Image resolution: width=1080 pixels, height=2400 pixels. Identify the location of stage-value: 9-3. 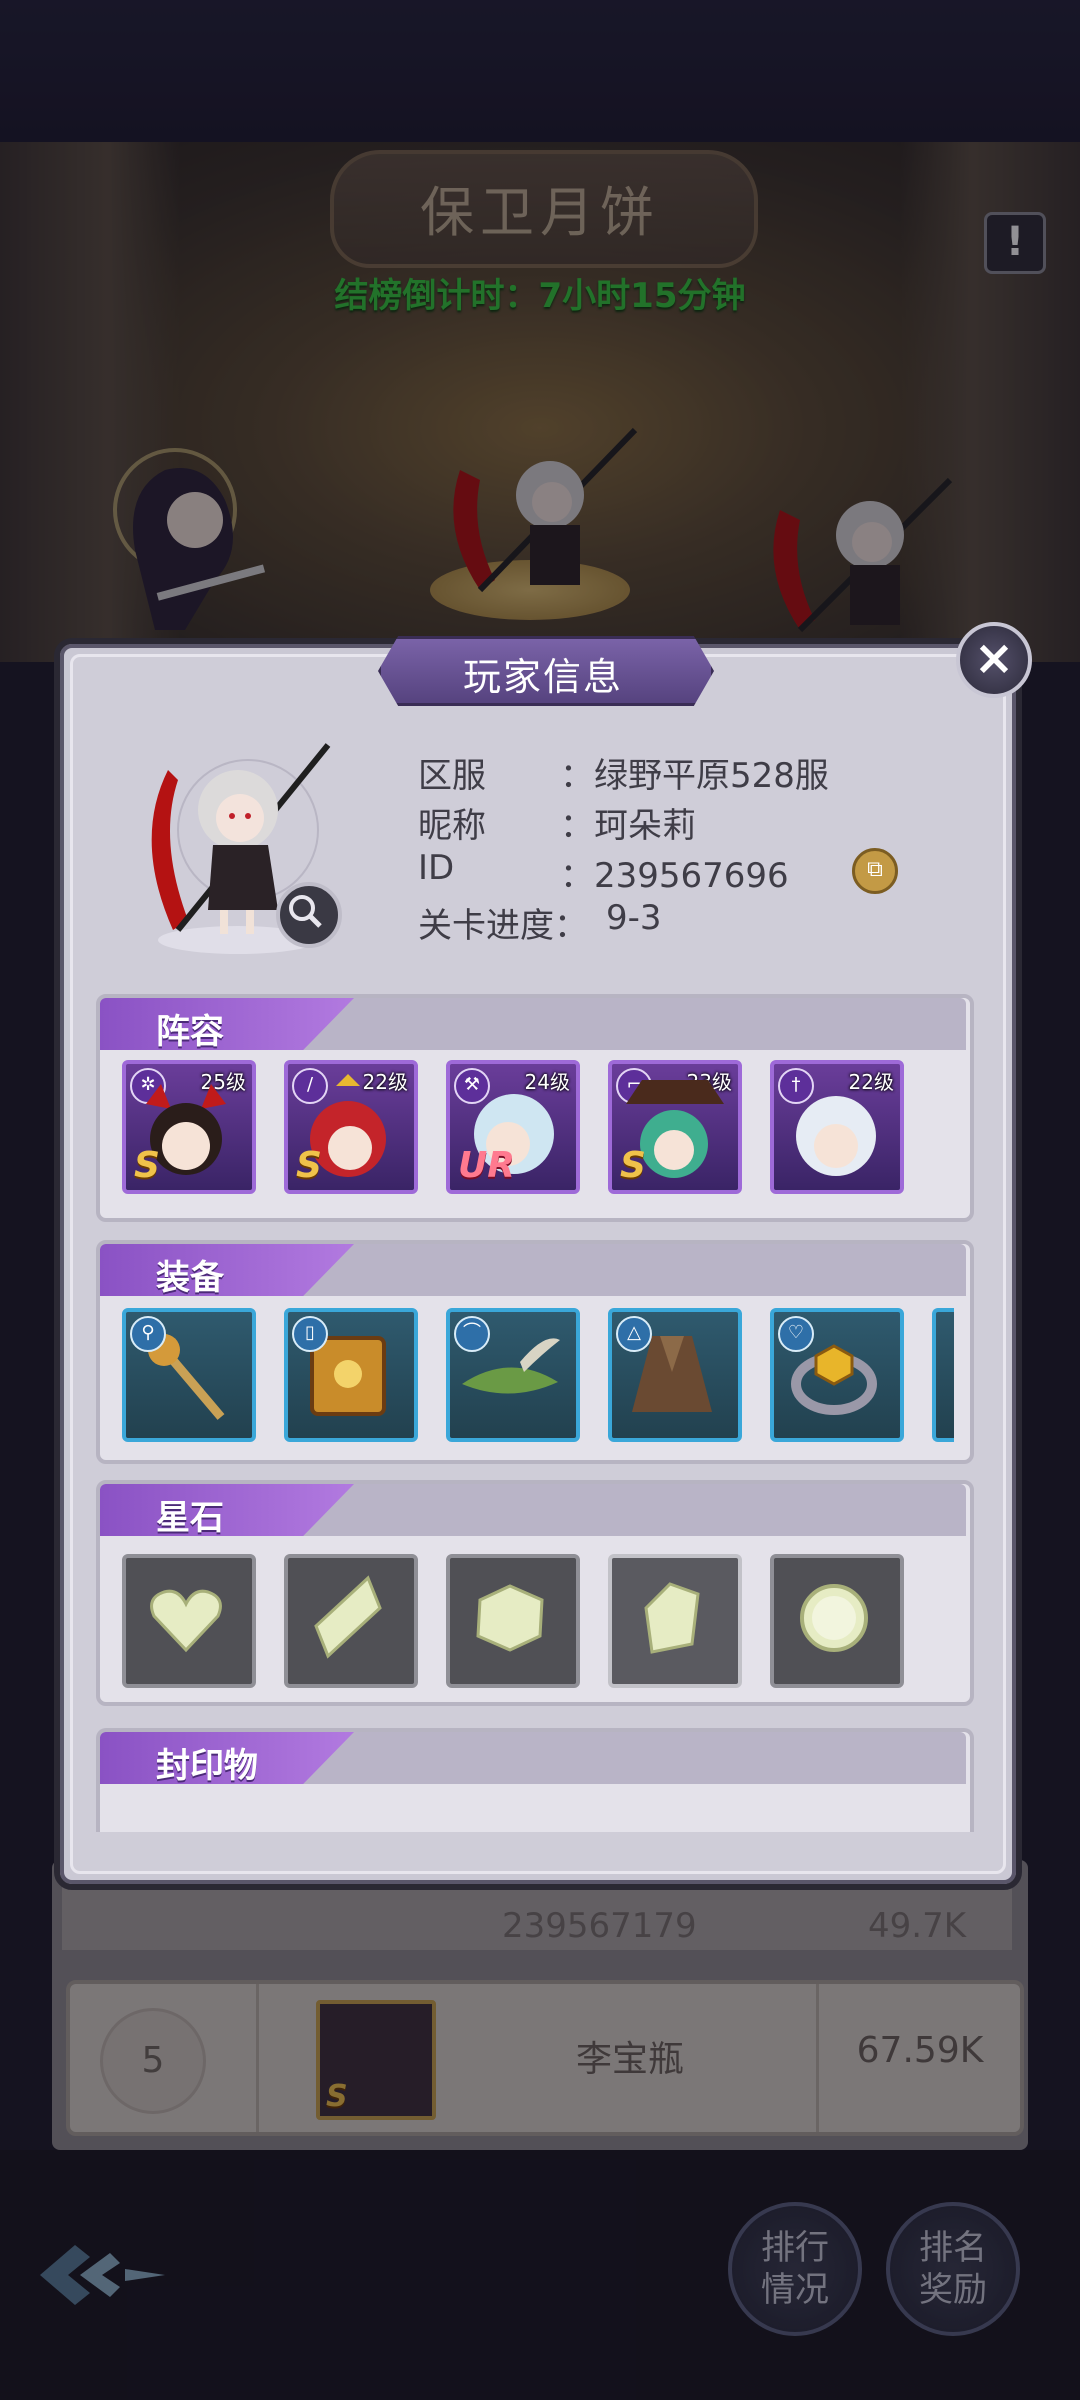
(634, 918).